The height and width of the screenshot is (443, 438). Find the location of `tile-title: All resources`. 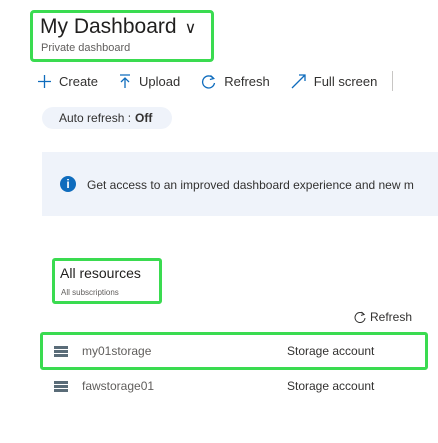

tile-title: All resources is located at coordinates (100, 273).